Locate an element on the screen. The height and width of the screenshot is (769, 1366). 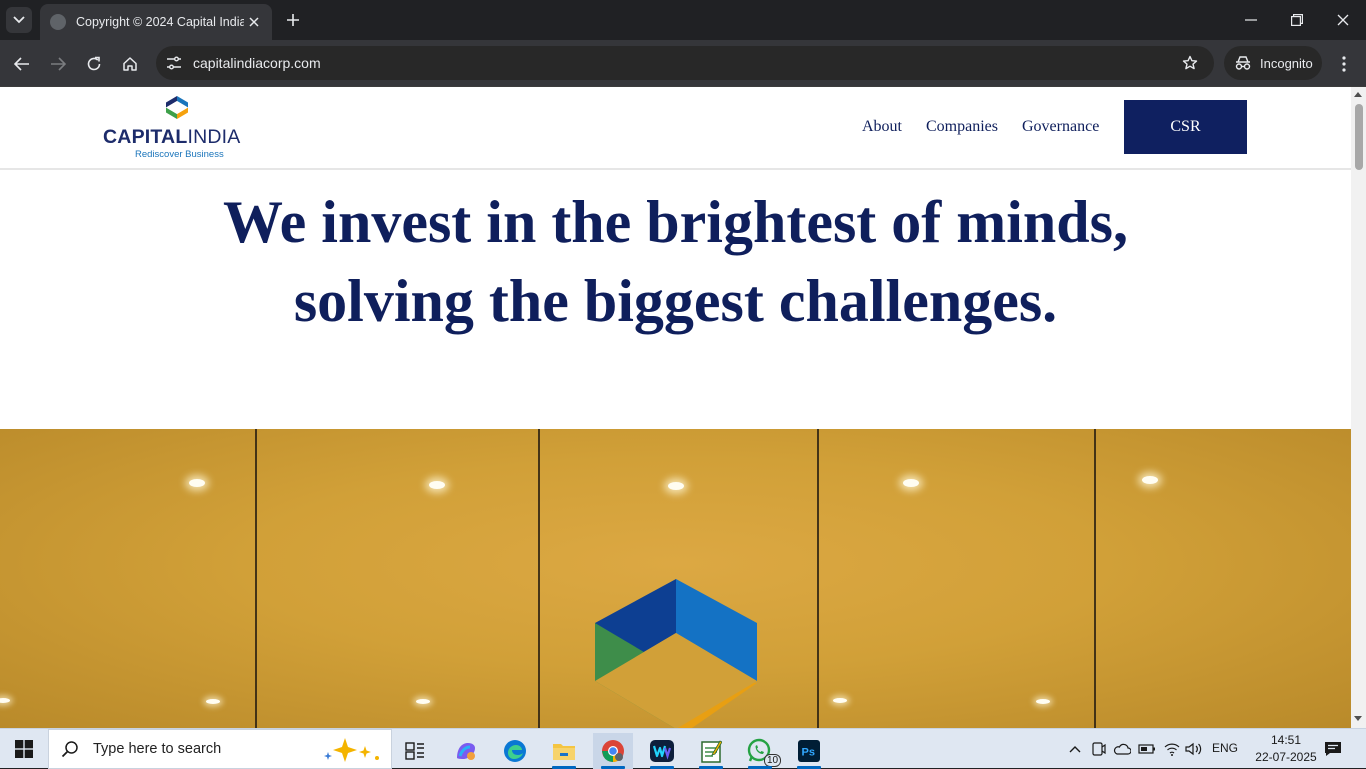
chevron-up-icon is located at coordinates (1075, 749).